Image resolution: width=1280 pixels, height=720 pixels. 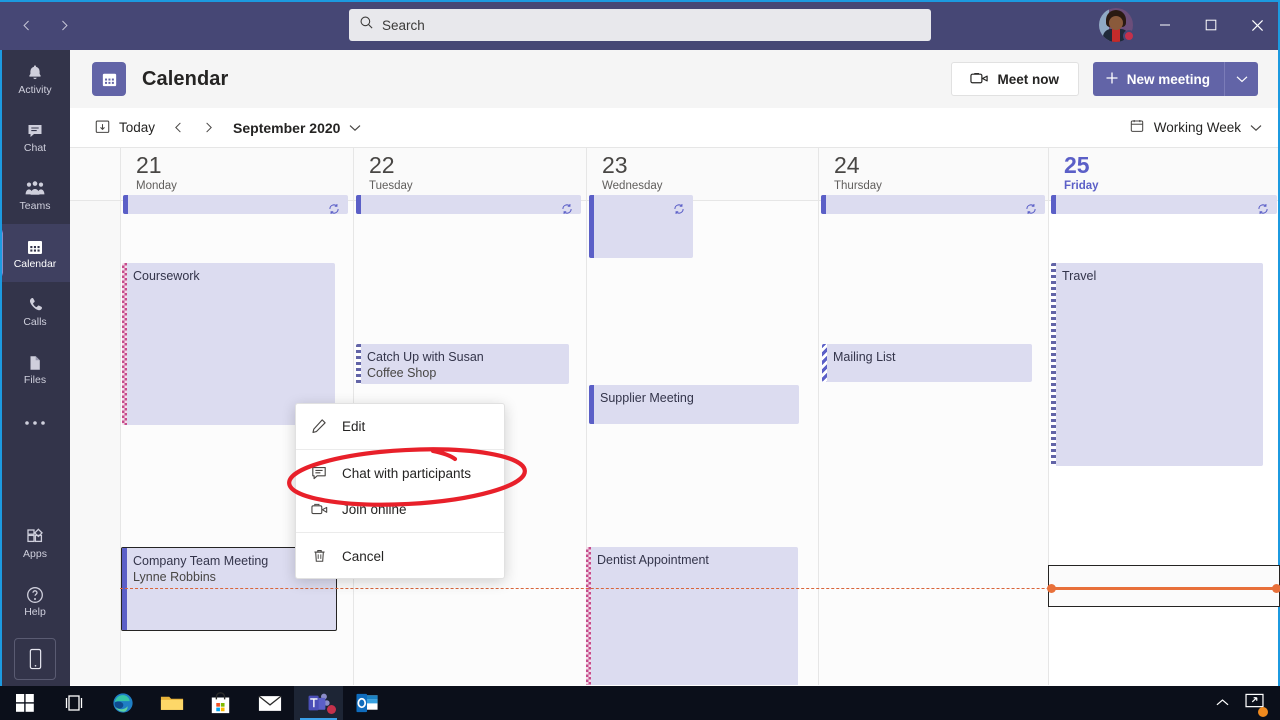 What do you see at coordinates (1051, 588) in the screenshot?
I see `current-time-dot-left` at bounding box center [1051, 588].